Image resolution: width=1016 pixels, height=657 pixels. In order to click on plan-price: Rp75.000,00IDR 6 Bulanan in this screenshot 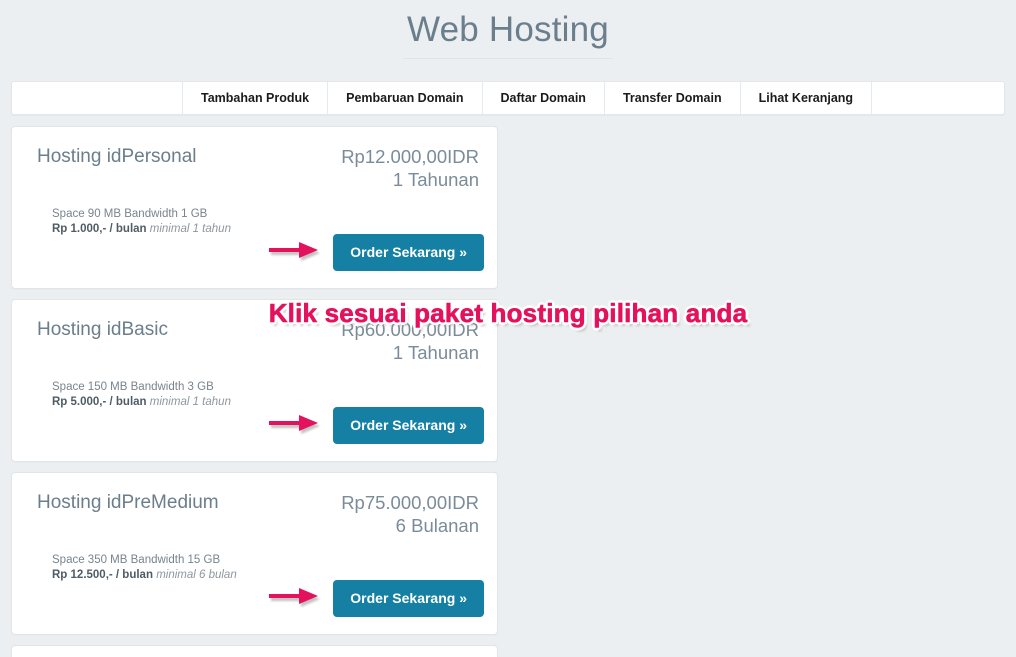, I will do `click(412, 514)`.